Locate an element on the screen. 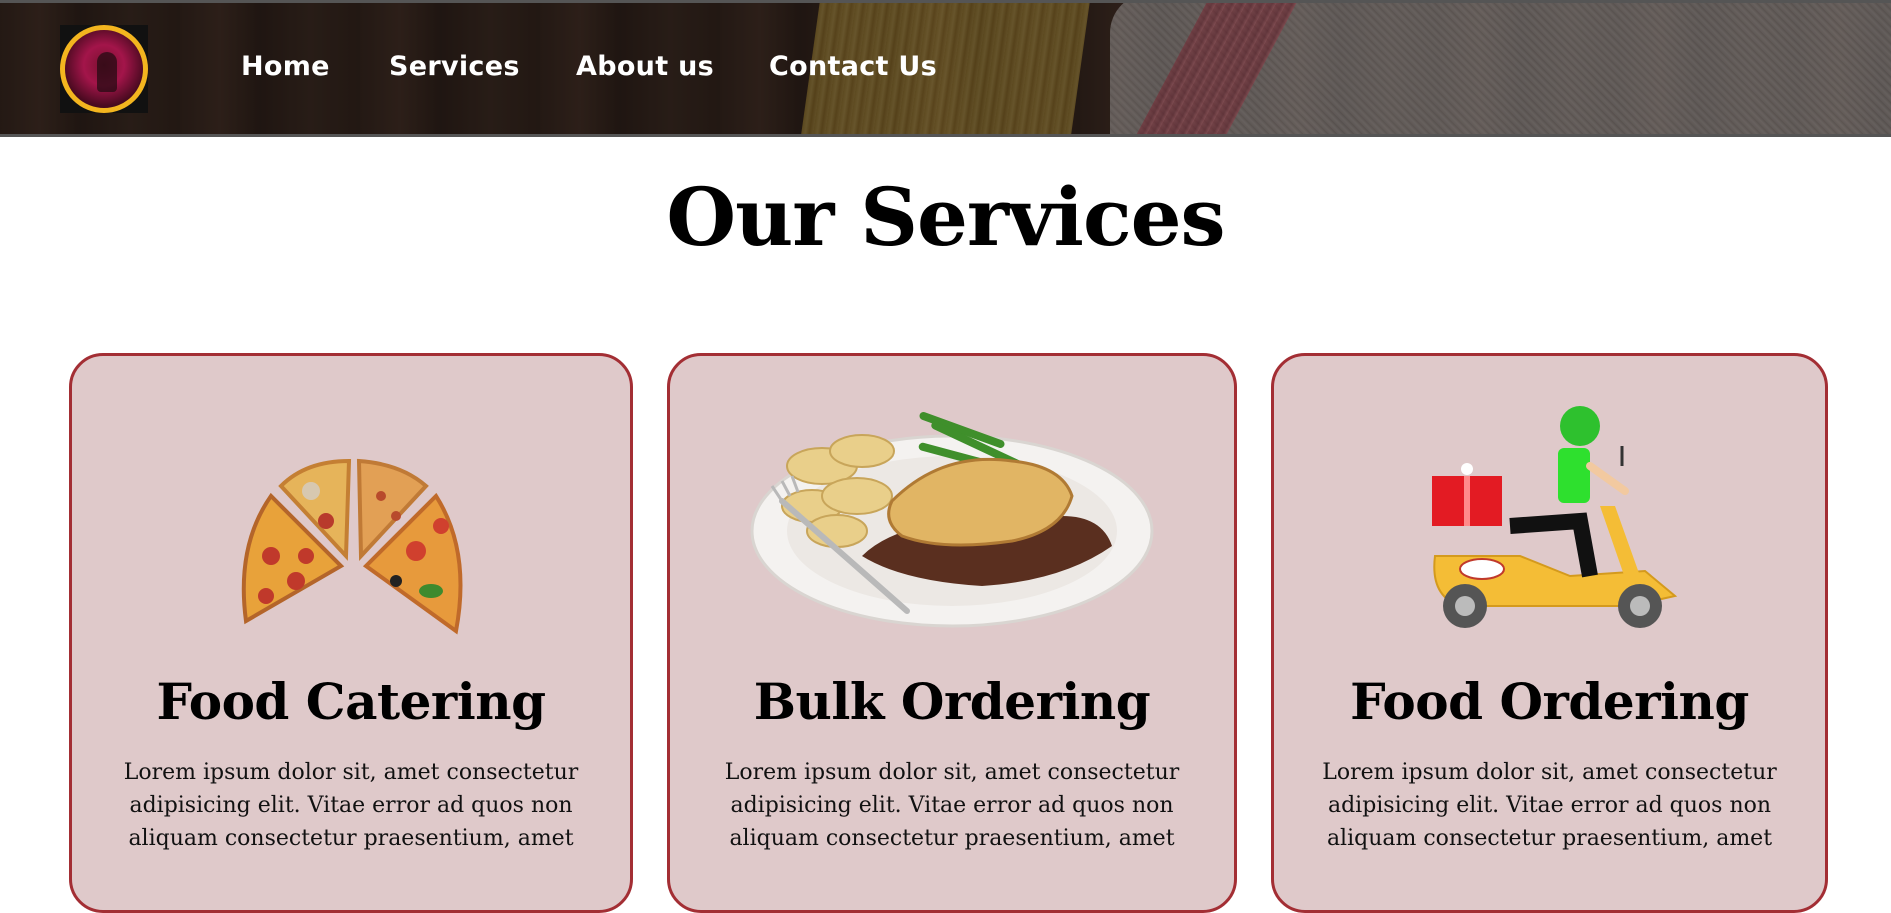  nav-about-link: About us is located at coordinates (645, 66).